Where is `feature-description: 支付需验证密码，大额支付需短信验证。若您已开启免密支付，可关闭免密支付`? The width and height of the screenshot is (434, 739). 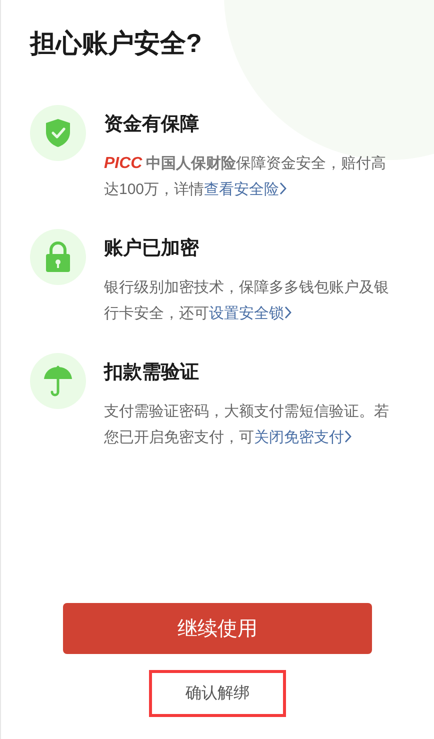 feature-description: 支付需验证密码，大额支付需短信验证。若您已开启免密支付，可关闭免密支付 is located at coordinates (247, 425).